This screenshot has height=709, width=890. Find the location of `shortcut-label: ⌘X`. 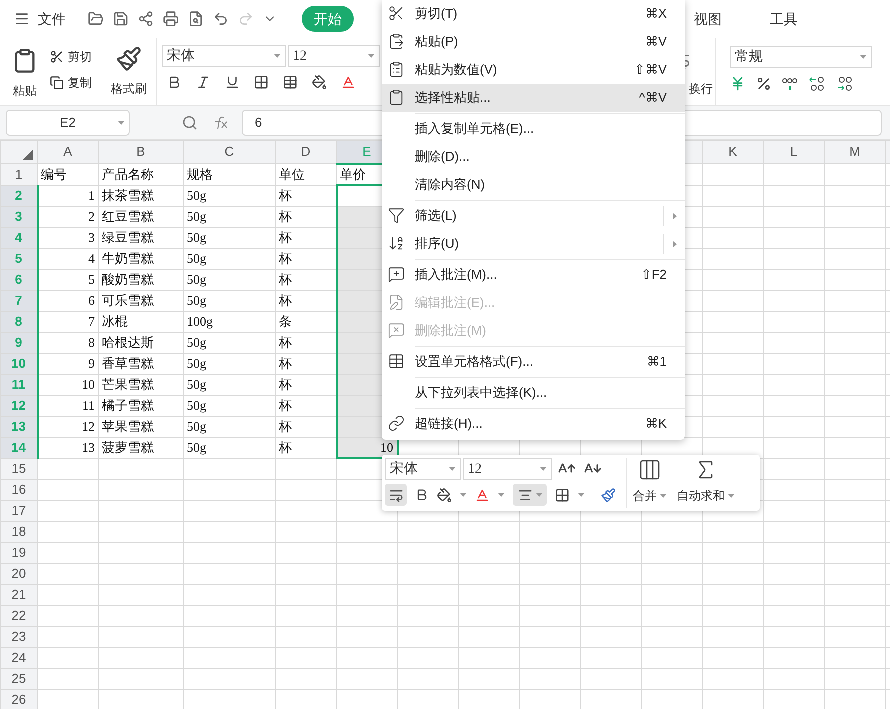

shortcut-label: ⌘X is located at coordinates (656, 14).